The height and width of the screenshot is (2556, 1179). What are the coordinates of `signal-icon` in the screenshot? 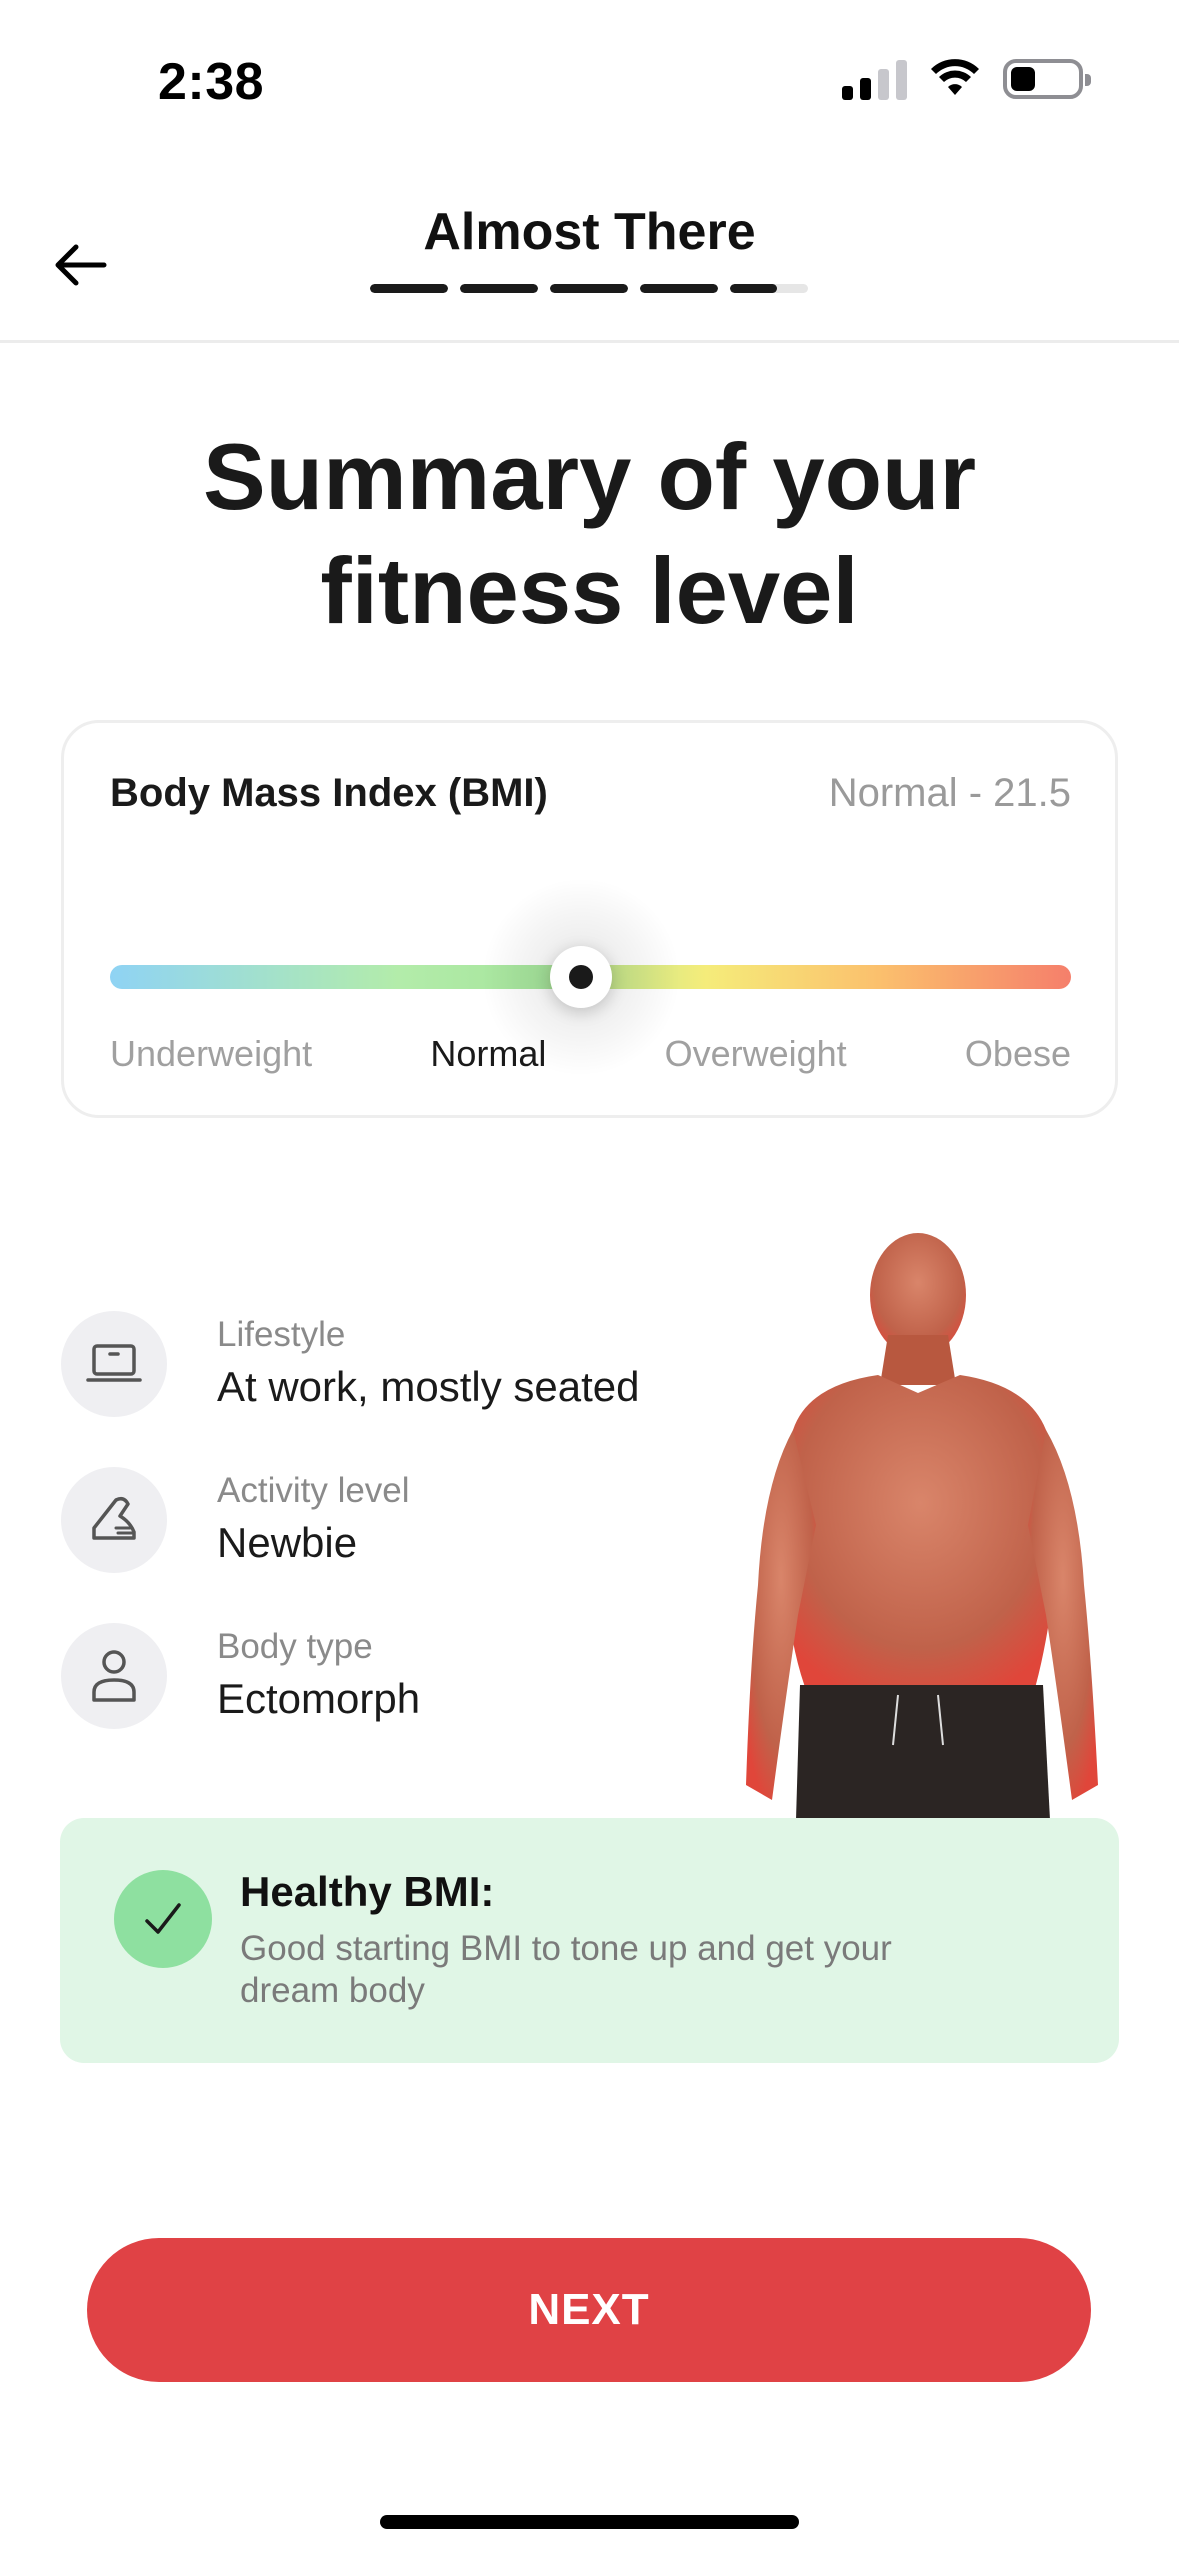 It's located at (874, 79).